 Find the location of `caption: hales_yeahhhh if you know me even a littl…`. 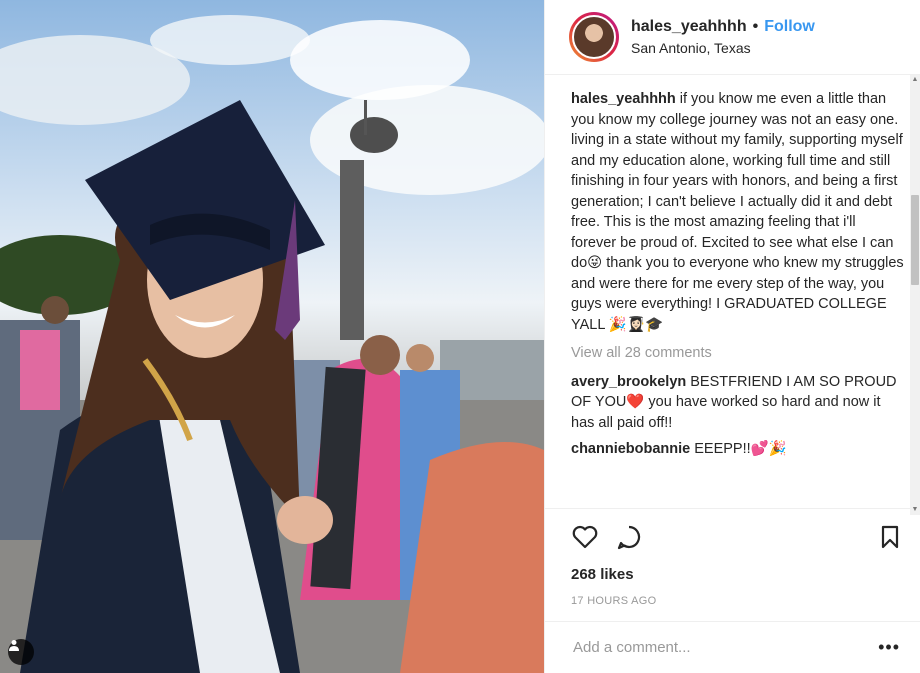

caption: hales_yeahhhh if you know me even a littl… is located at coordinates (737, 212).